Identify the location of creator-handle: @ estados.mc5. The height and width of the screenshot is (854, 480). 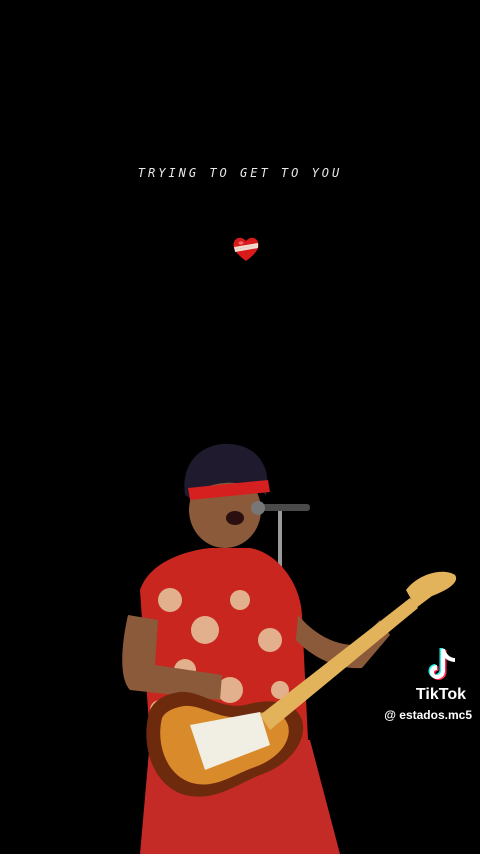
(428, 715).